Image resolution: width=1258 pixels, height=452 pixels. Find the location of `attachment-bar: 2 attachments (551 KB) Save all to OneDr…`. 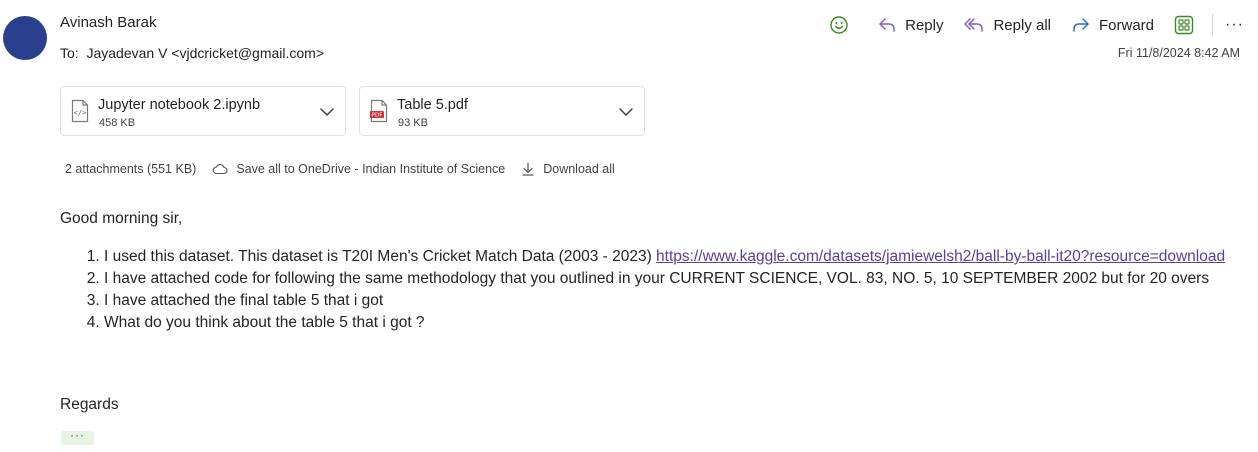

attachment-bar: 2 attachments (551 KB) Save all to OneDr… is located at coordinates (348, 169).